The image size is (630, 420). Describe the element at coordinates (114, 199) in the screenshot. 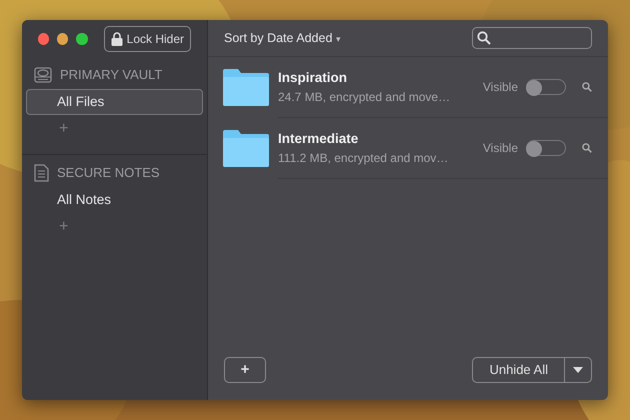

I see `sidebar-item: All Notes` at that location.